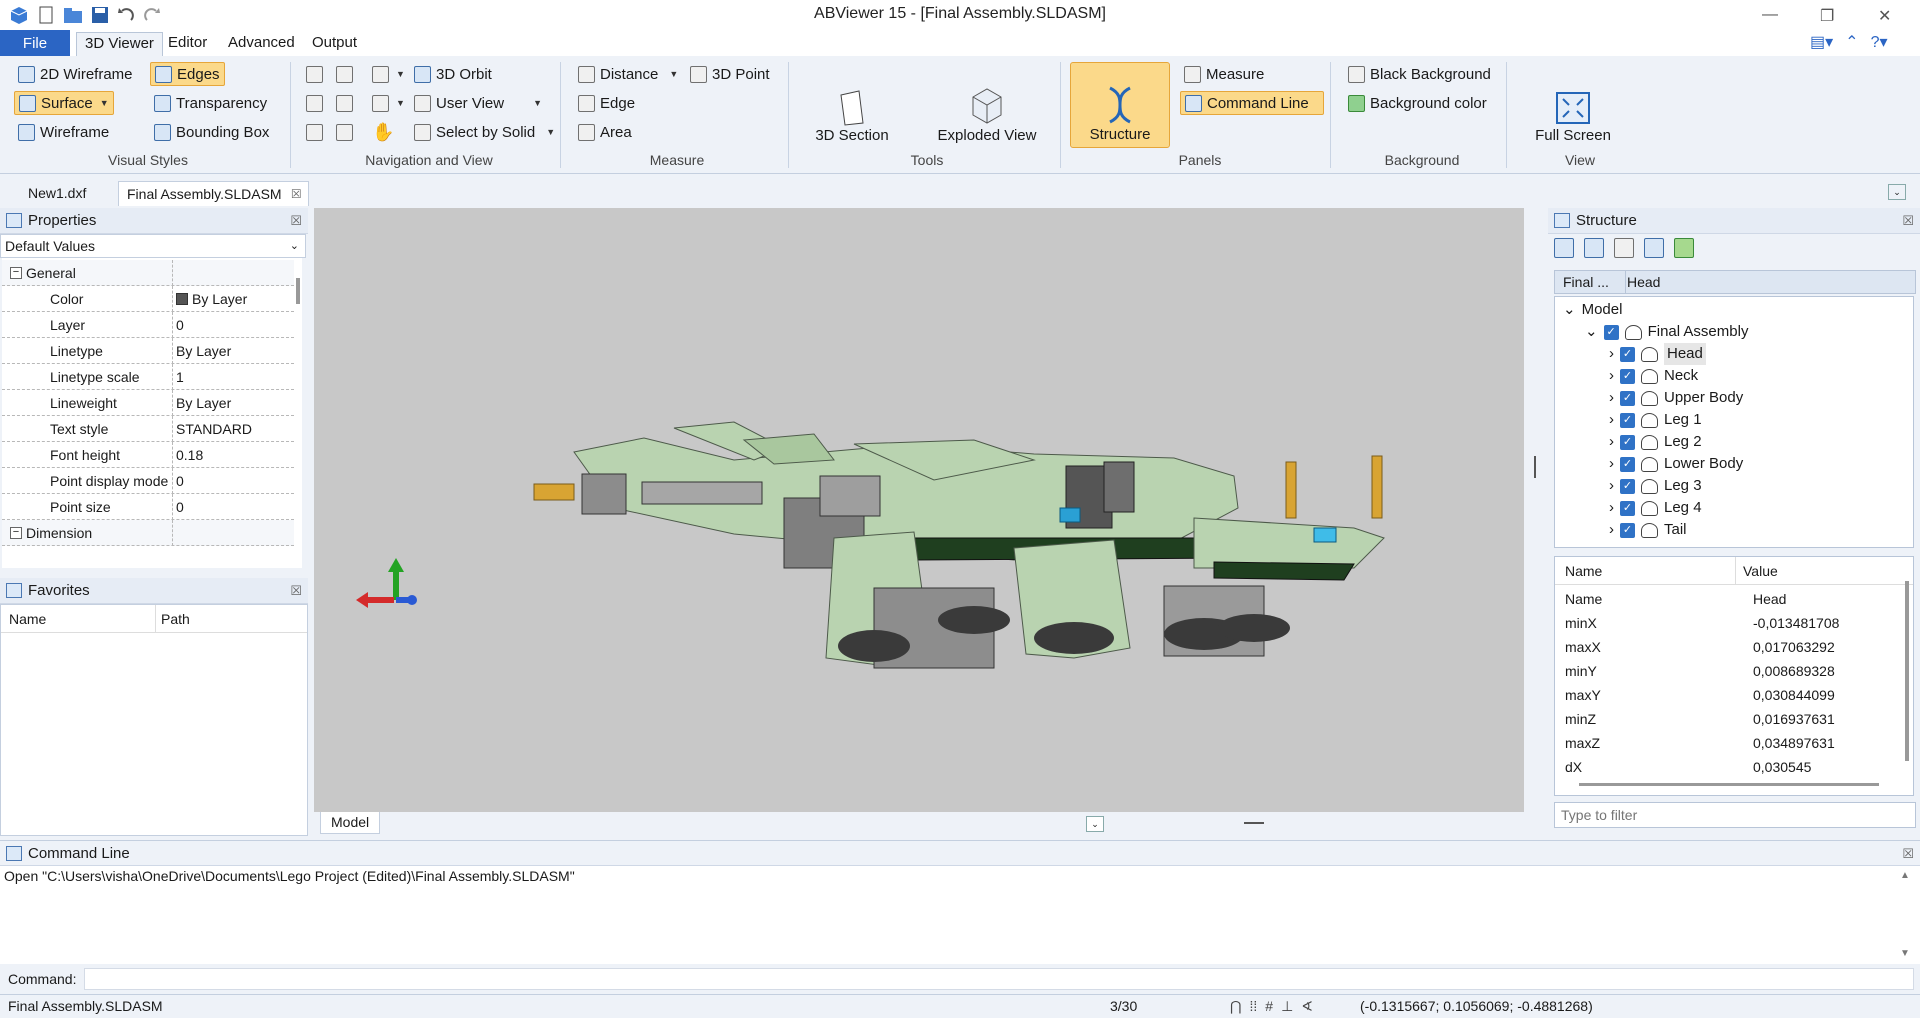 The width and height of the screenshot is (1920, 1018). I want to click on style-menu-icon: ▤▾, so click(1821, 42).